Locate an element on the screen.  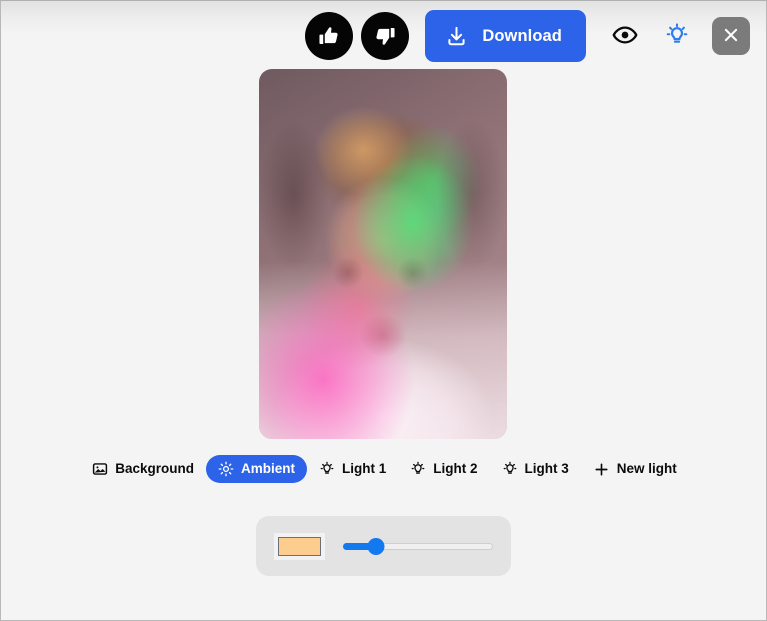
close-x-icon is located at coordinates (731, 36).